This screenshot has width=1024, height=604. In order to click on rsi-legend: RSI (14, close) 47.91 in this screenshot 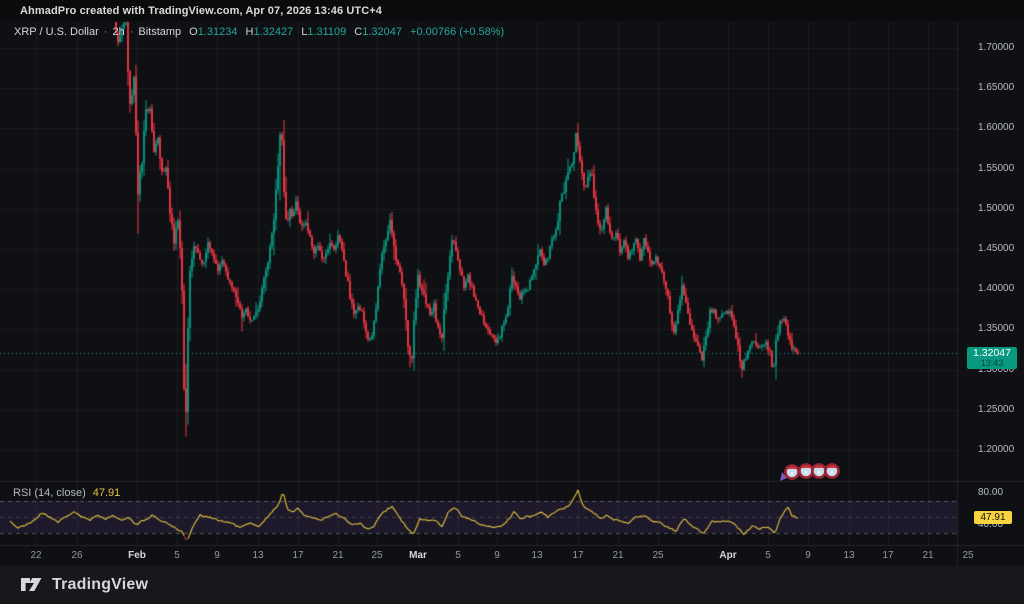, I will do `click(66, 493)`.